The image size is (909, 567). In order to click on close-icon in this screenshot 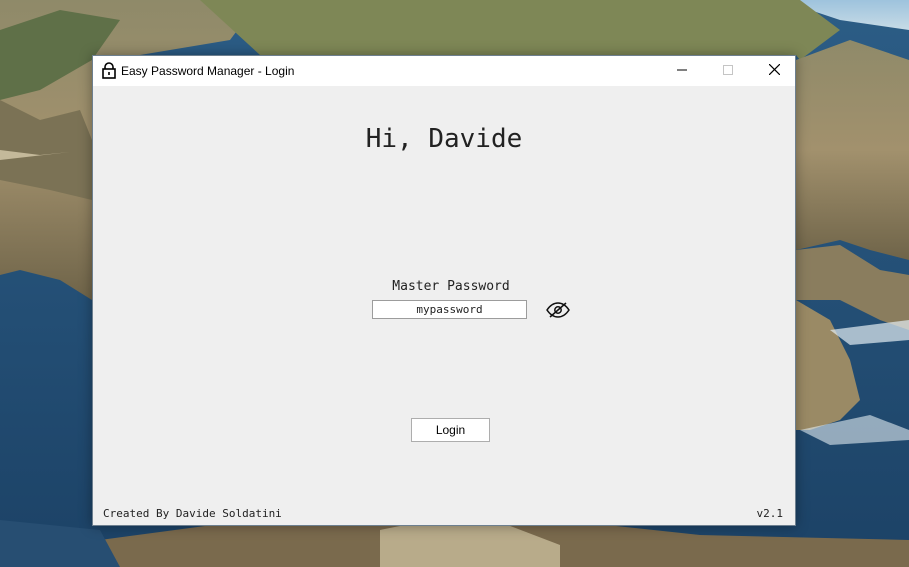, I will do `click(774, 71)`.